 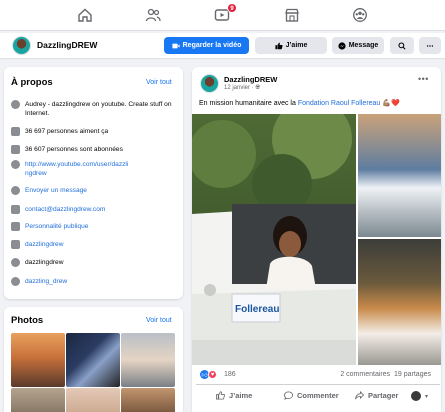 What do you see at coordinates (21, 45) in the screenshot?
I see `page-avatar` at bounding box center [21, 45].